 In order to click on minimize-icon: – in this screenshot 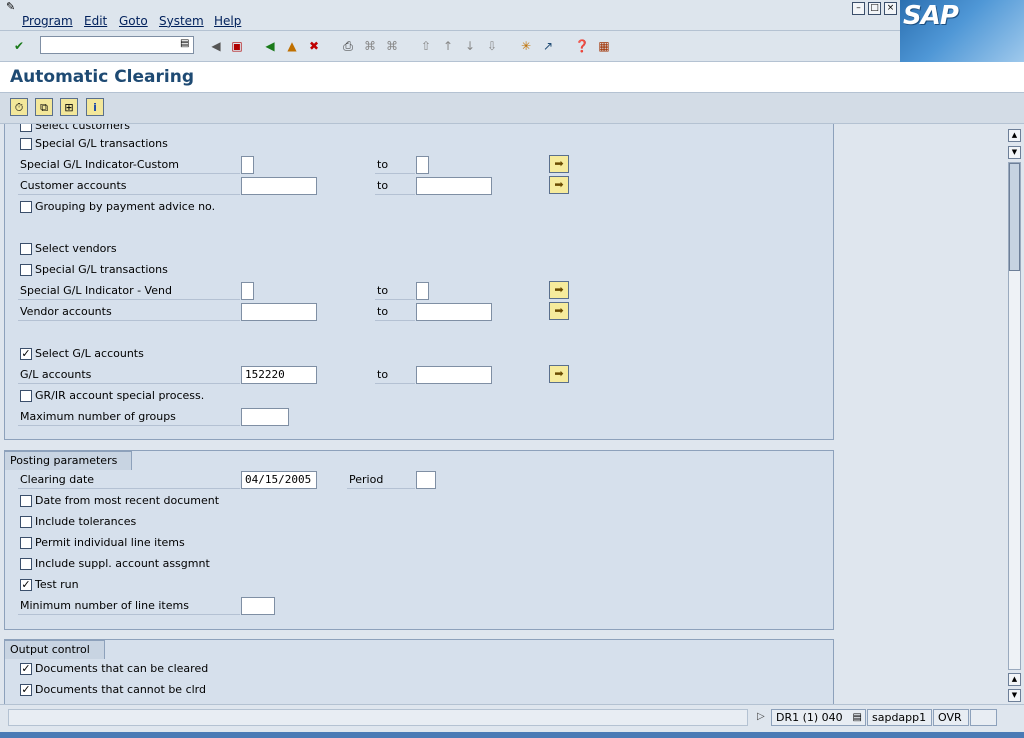, I will do `click(858, 8)`.